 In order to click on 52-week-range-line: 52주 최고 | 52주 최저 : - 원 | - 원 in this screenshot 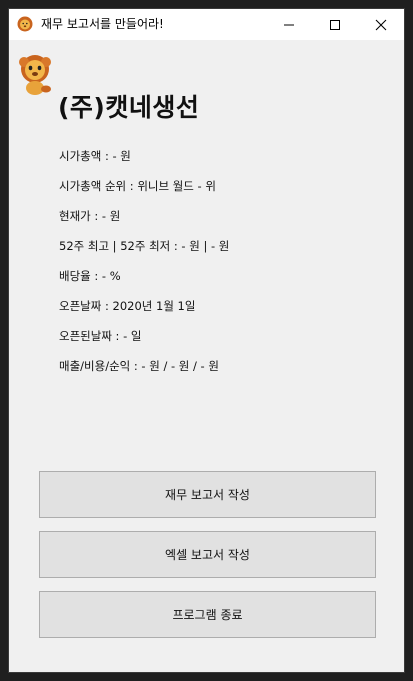, I will do `click(144, 246)`.